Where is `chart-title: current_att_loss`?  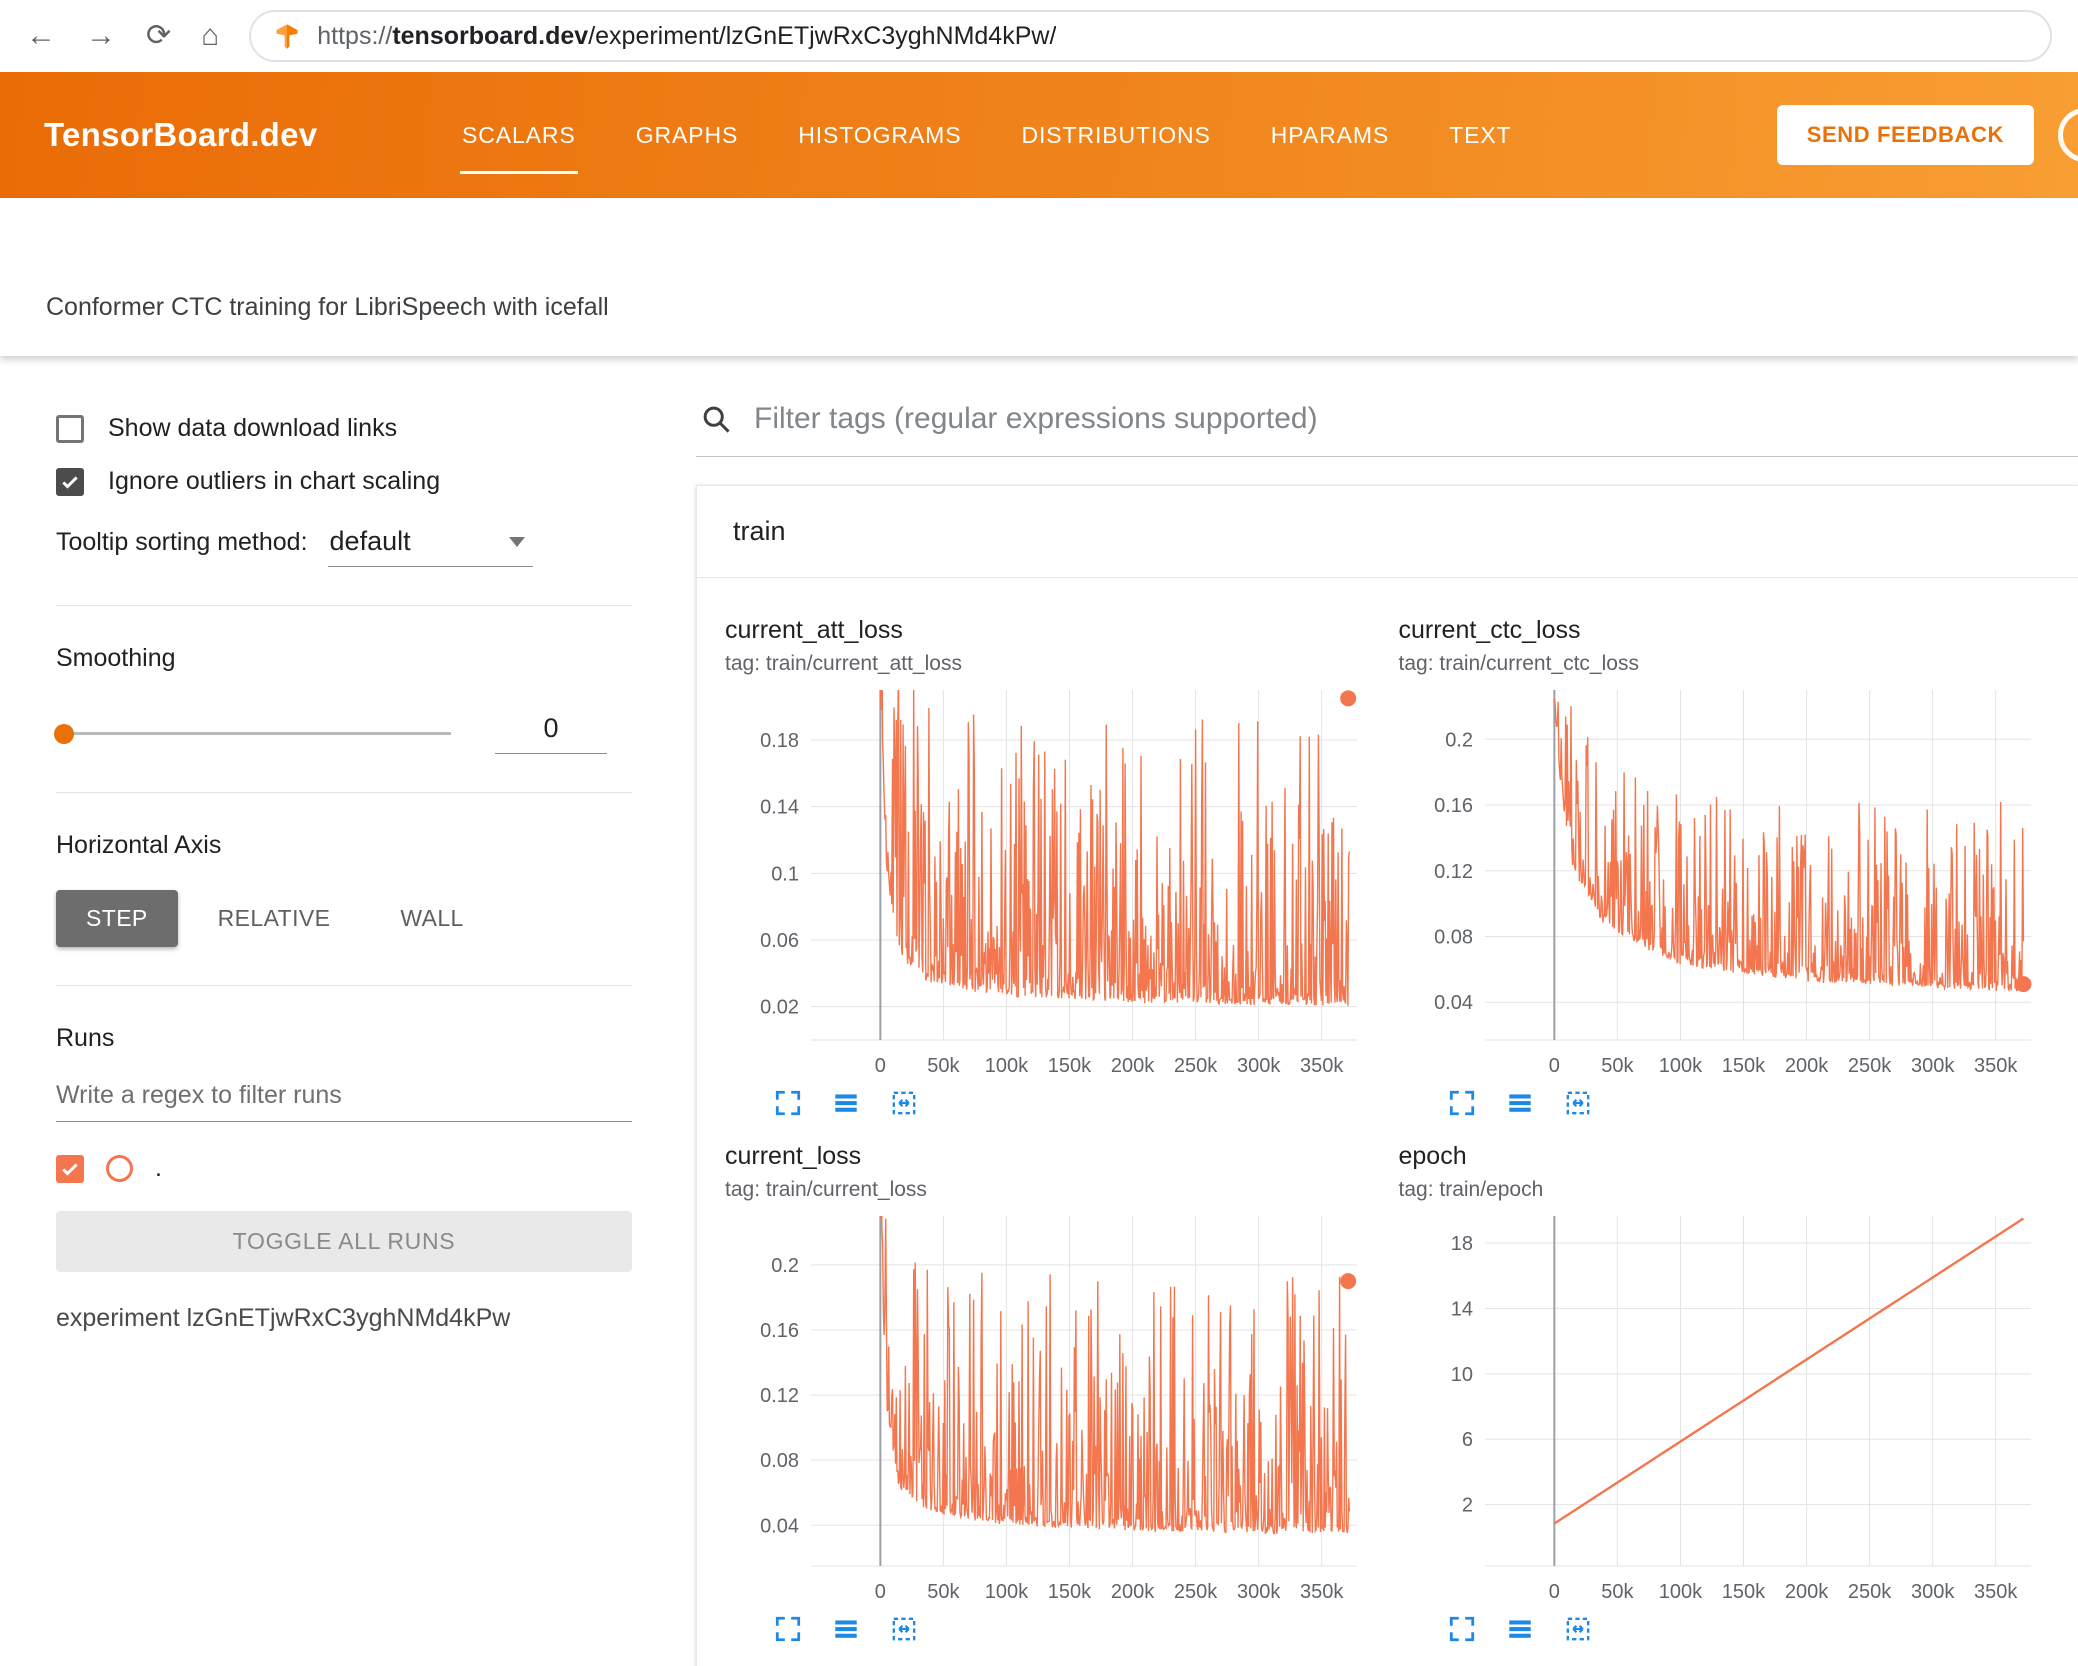 chart-title: current_att_loss is located at coordinates (814, 630).